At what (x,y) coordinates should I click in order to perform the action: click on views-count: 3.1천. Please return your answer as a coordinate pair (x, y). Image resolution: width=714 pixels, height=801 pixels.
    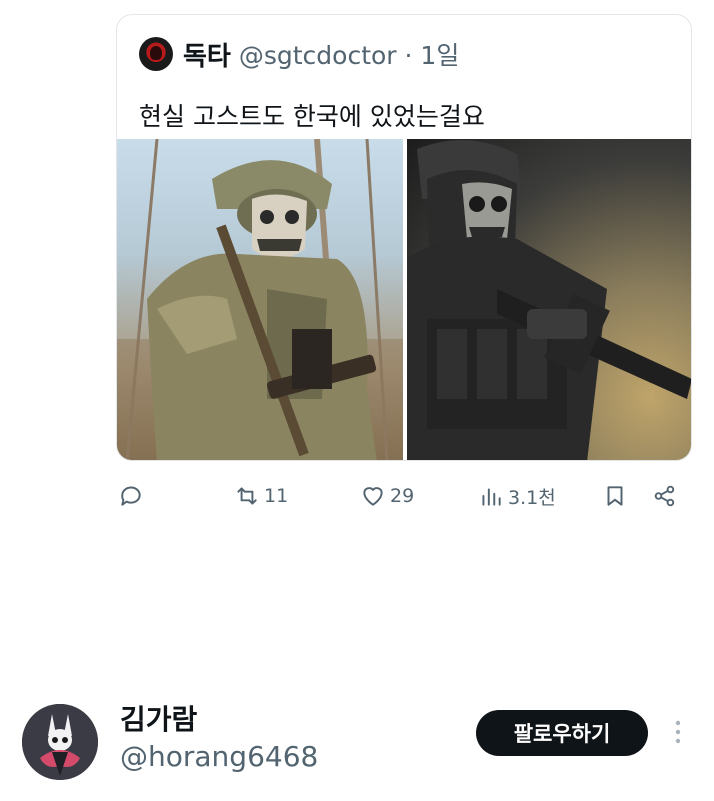
    Looking at the image, I should click on (532, 497).